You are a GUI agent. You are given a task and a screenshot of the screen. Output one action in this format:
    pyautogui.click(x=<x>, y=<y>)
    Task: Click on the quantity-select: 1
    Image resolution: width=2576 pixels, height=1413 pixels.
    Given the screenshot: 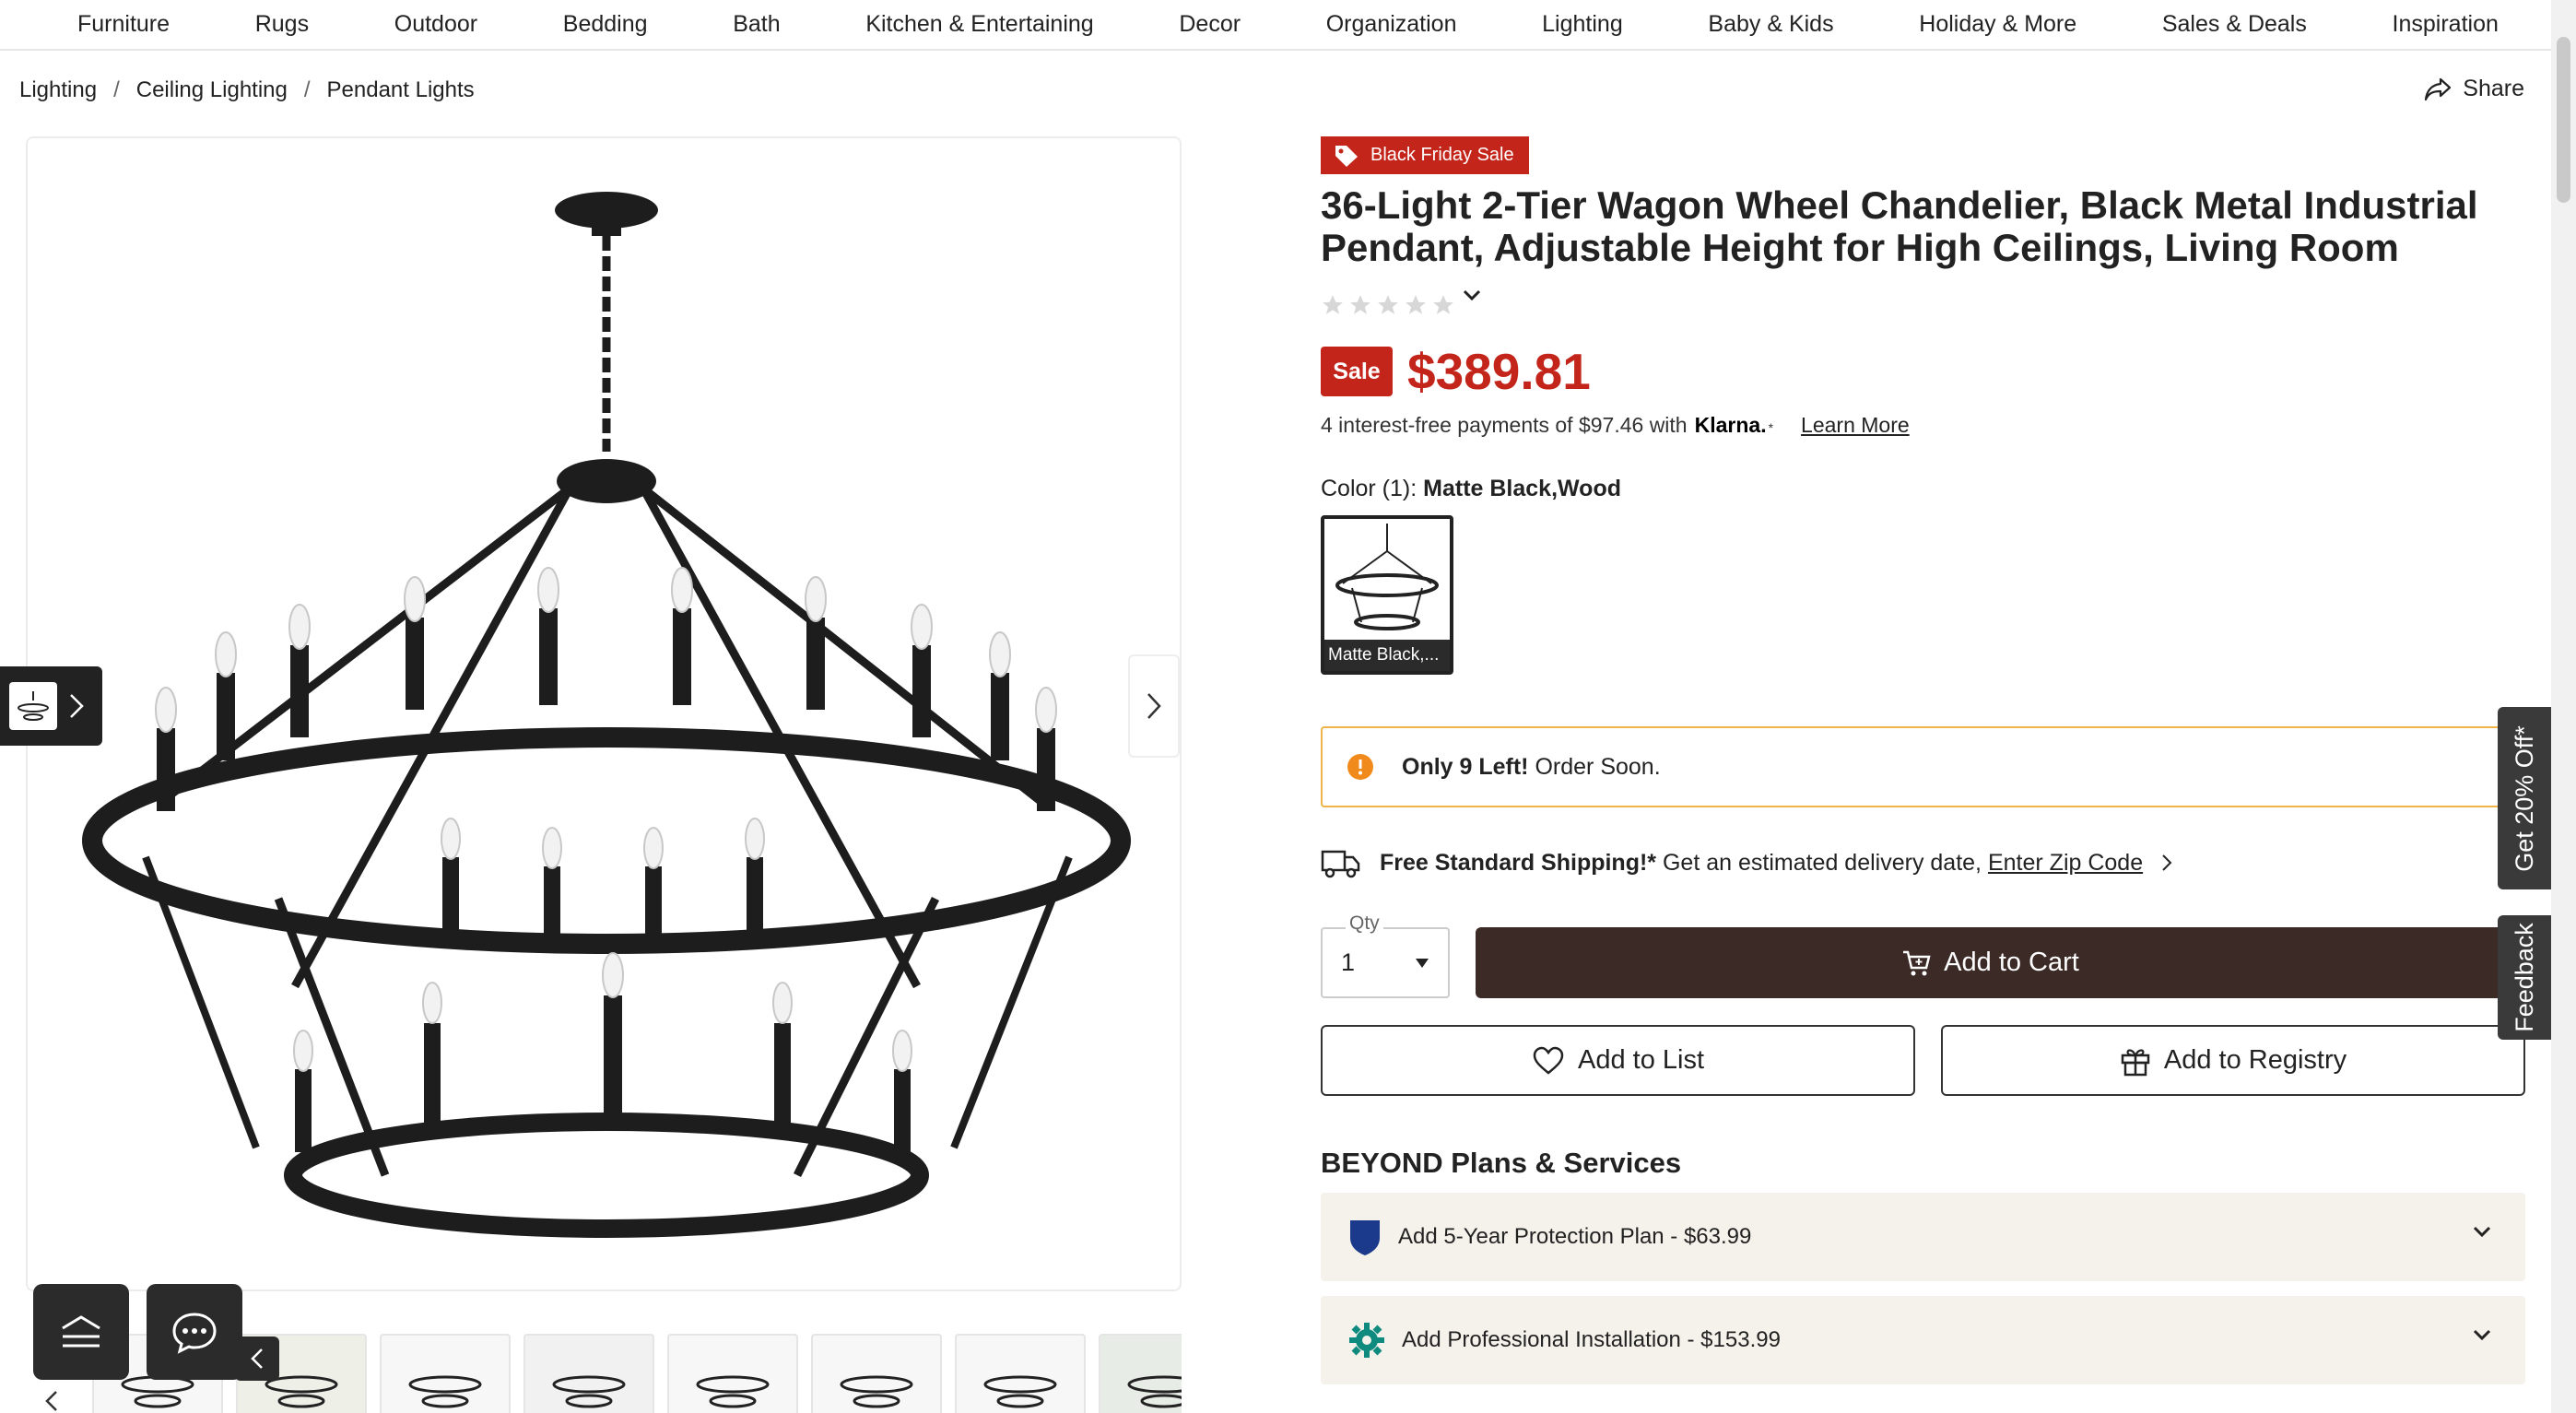 What is the action you would take?
    pyautogui.click(x=1385, y=962)
    